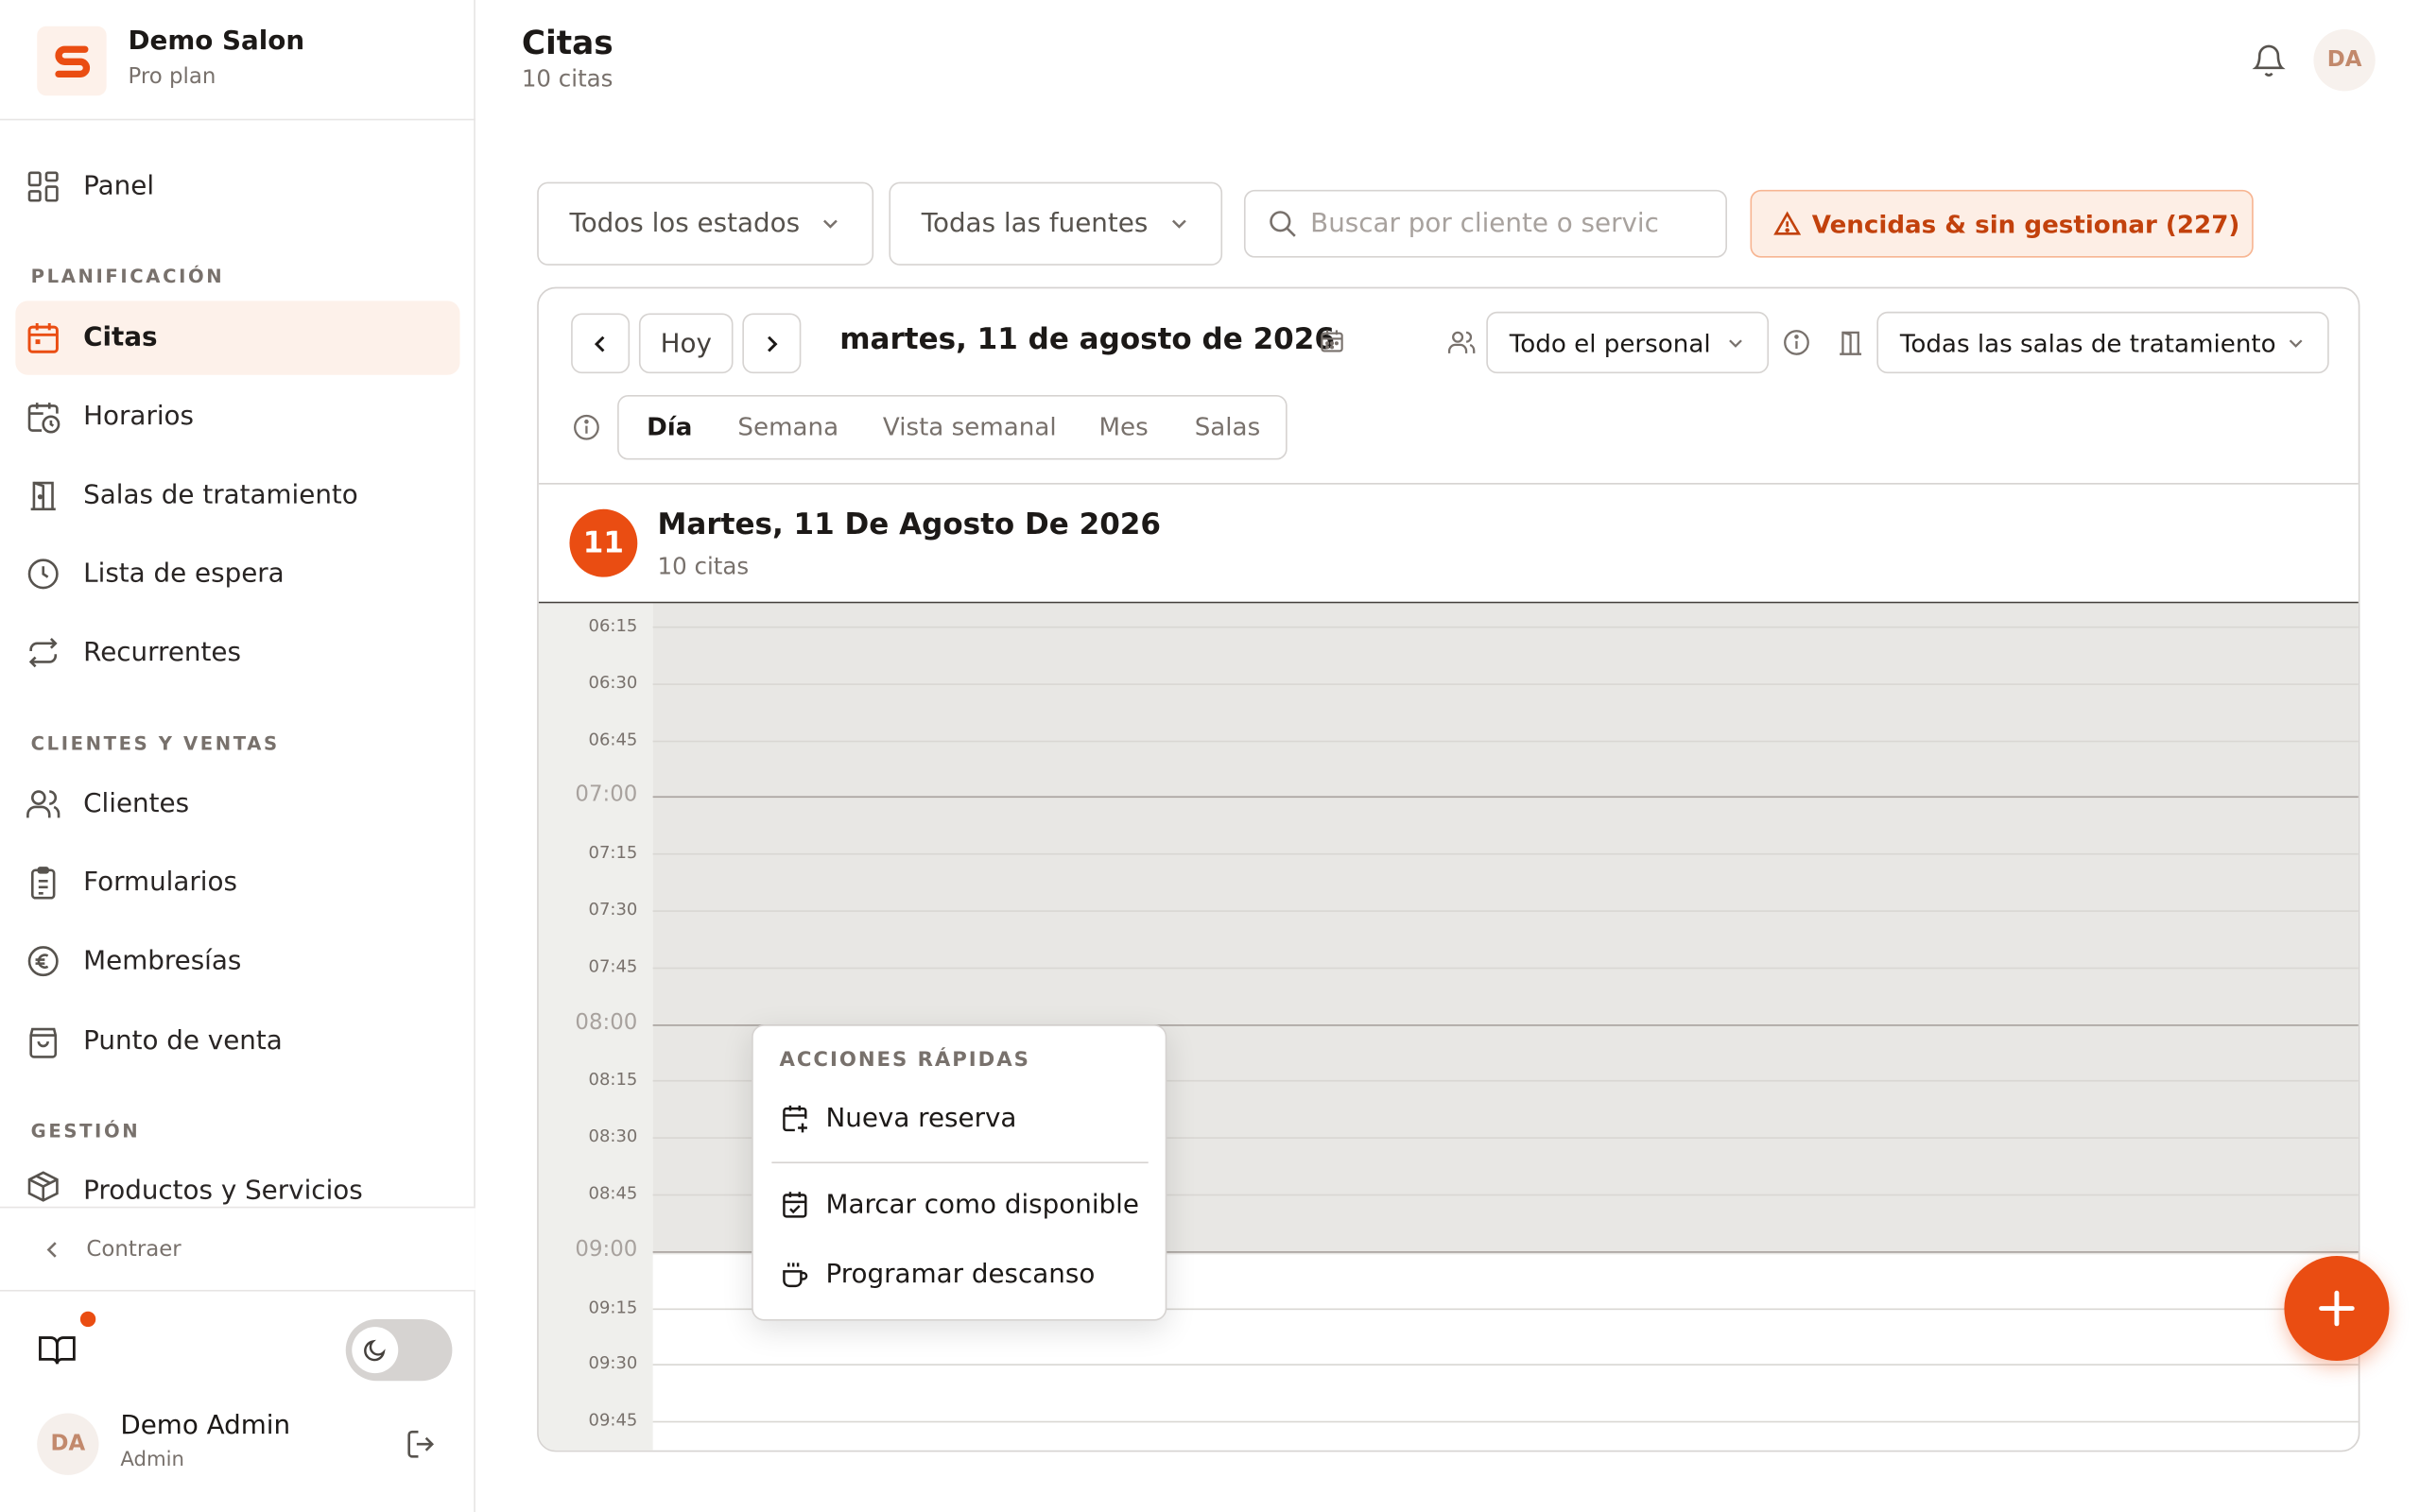 Image resolution: width=2420 pixels, height=1512 pixels. I want to click on current-date-title: martes, 11 de agosto de 2026, so click(1087, 339).